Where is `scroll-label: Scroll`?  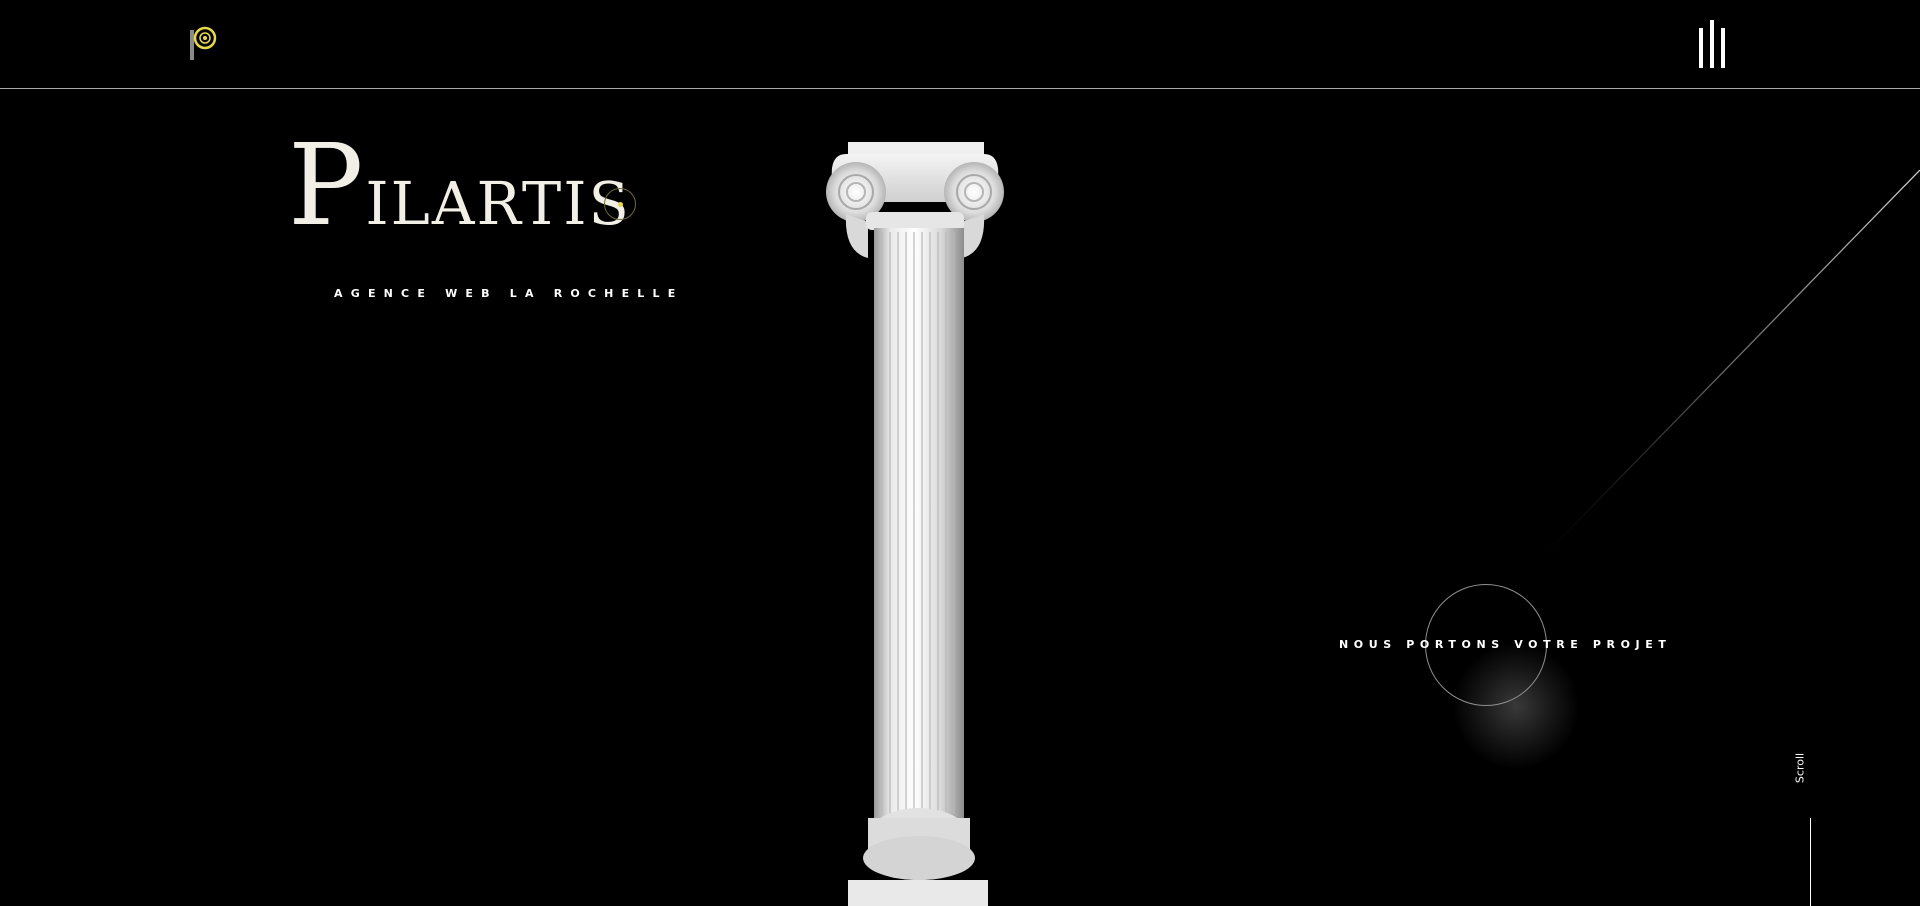
scroll-label: Scroll is located at coordinates (1800, 768).